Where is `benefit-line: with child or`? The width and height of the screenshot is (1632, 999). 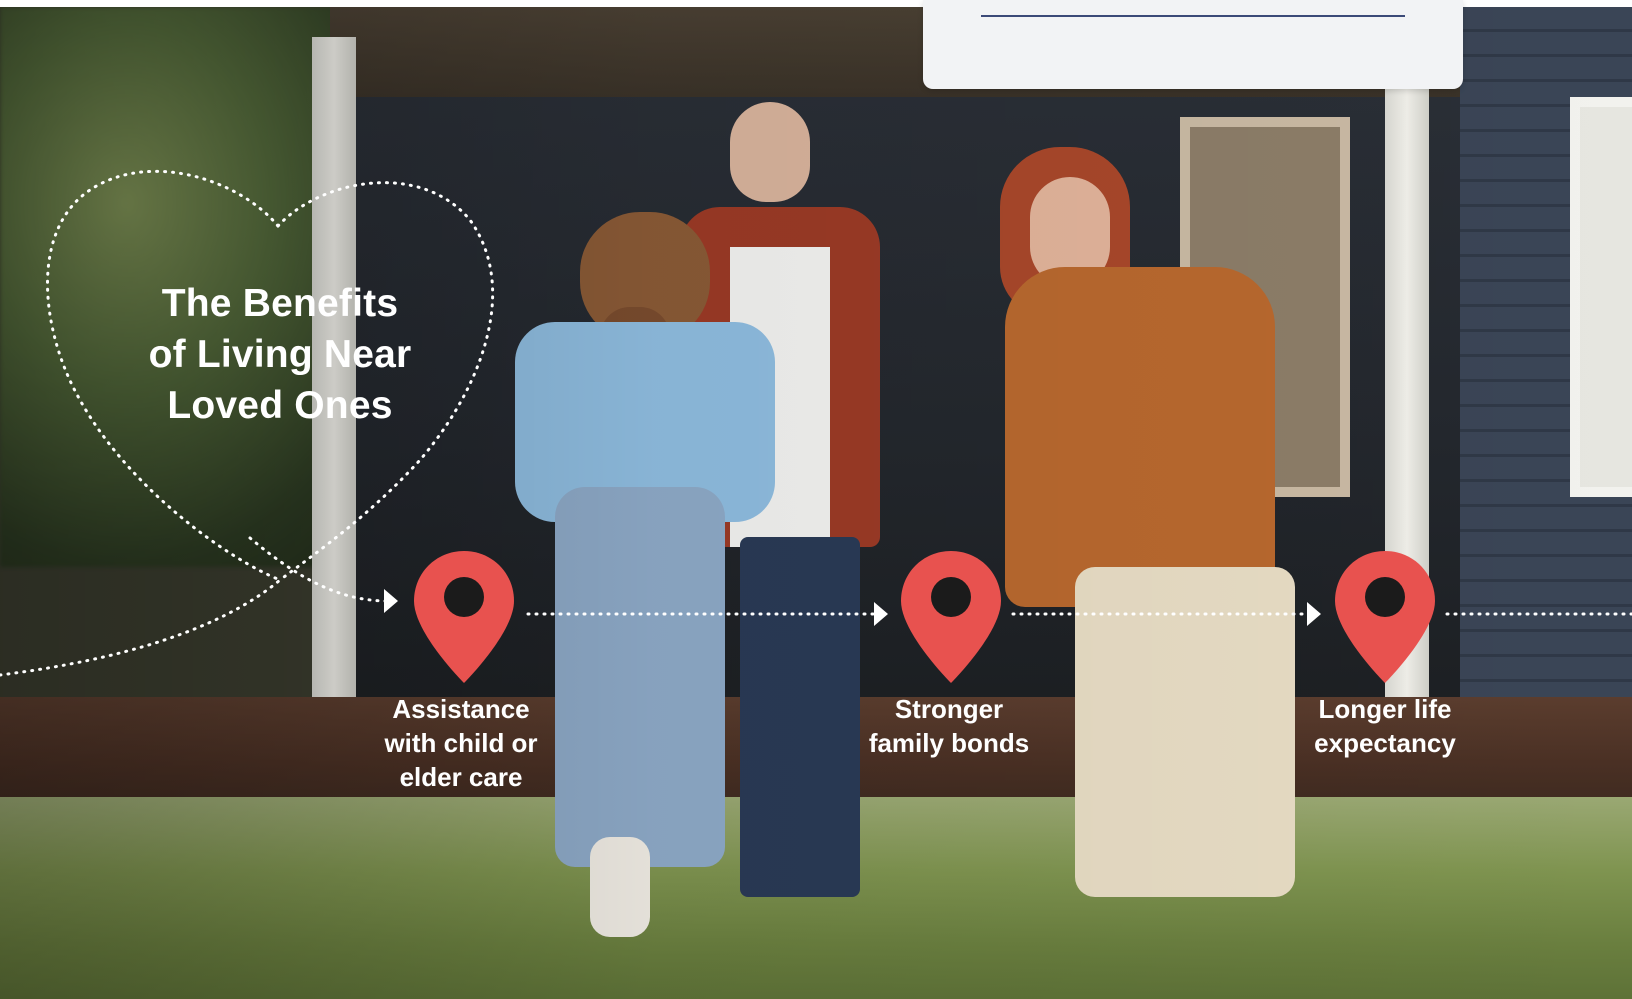
benefit-line: with child or is located at coordinates (461, 743).